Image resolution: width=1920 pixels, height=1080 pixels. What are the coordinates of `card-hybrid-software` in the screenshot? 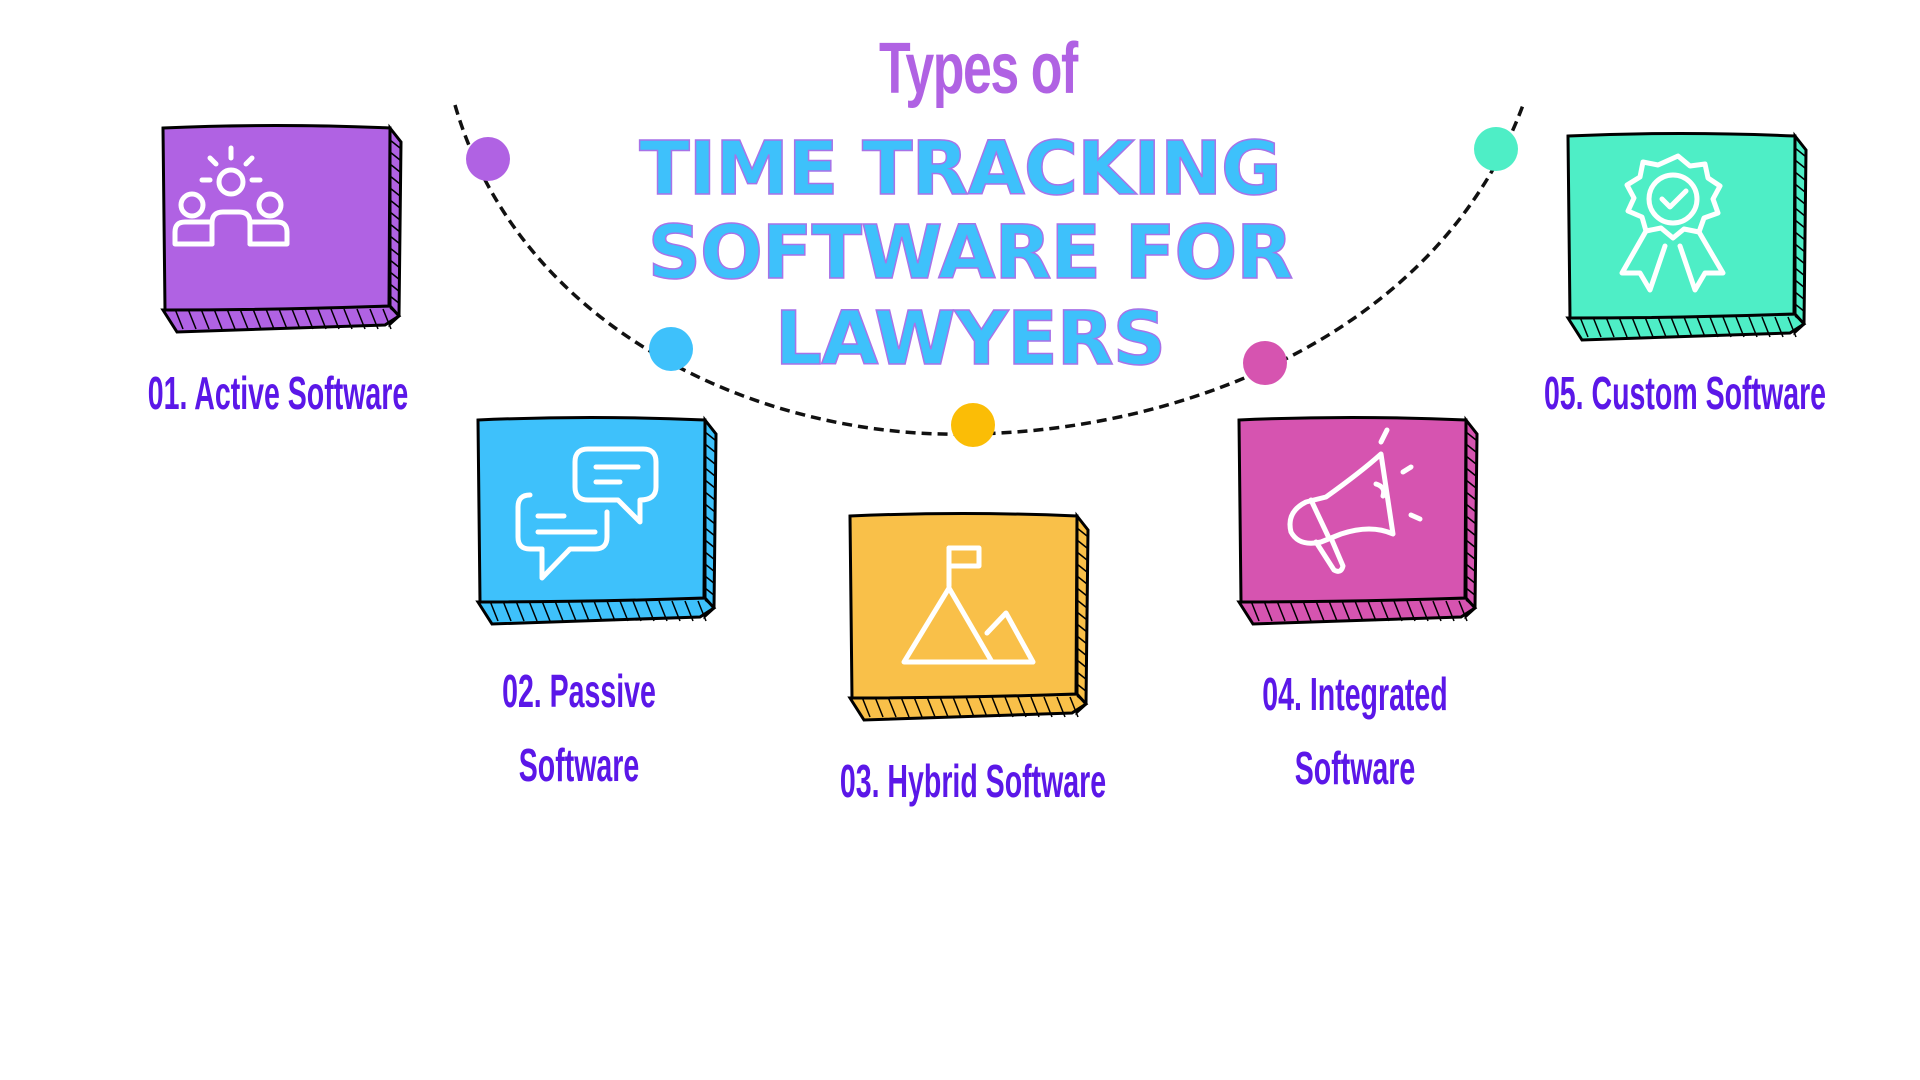 It's located at (967, 615).